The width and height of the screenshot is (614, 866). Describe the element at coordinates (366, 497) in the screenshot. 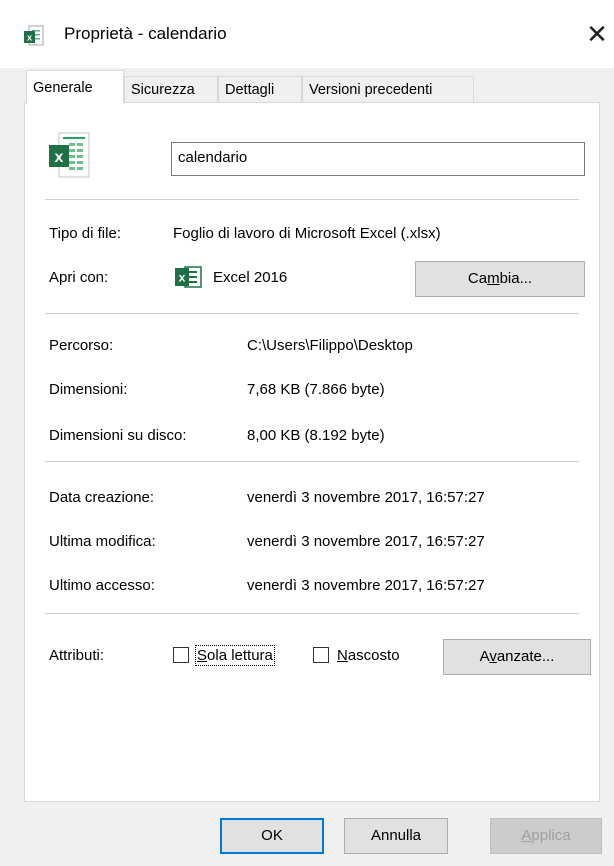

I see `created-value: venerdì 3 novembre 2017, 16:57:27` at that location.